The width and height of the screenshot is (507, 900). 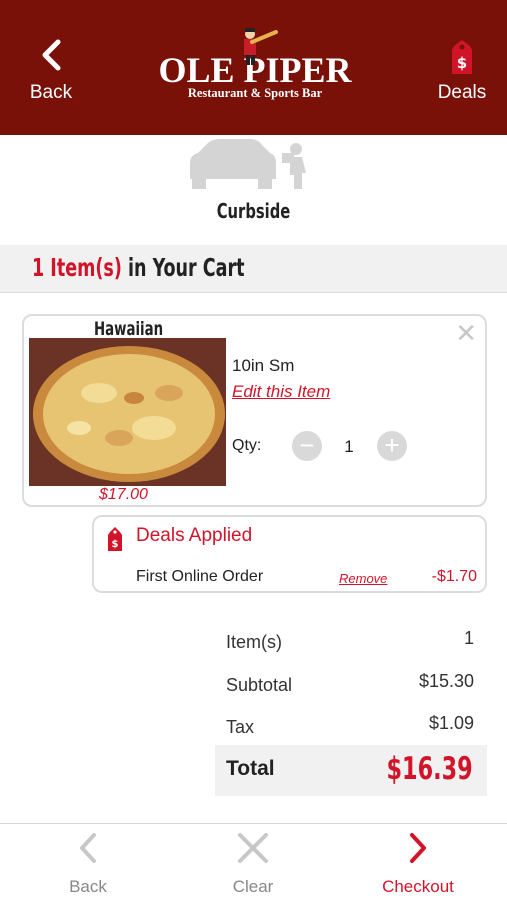 I want to click on cart-title: 1 Item(s) in Your Cart, so click(x=138, y=267).